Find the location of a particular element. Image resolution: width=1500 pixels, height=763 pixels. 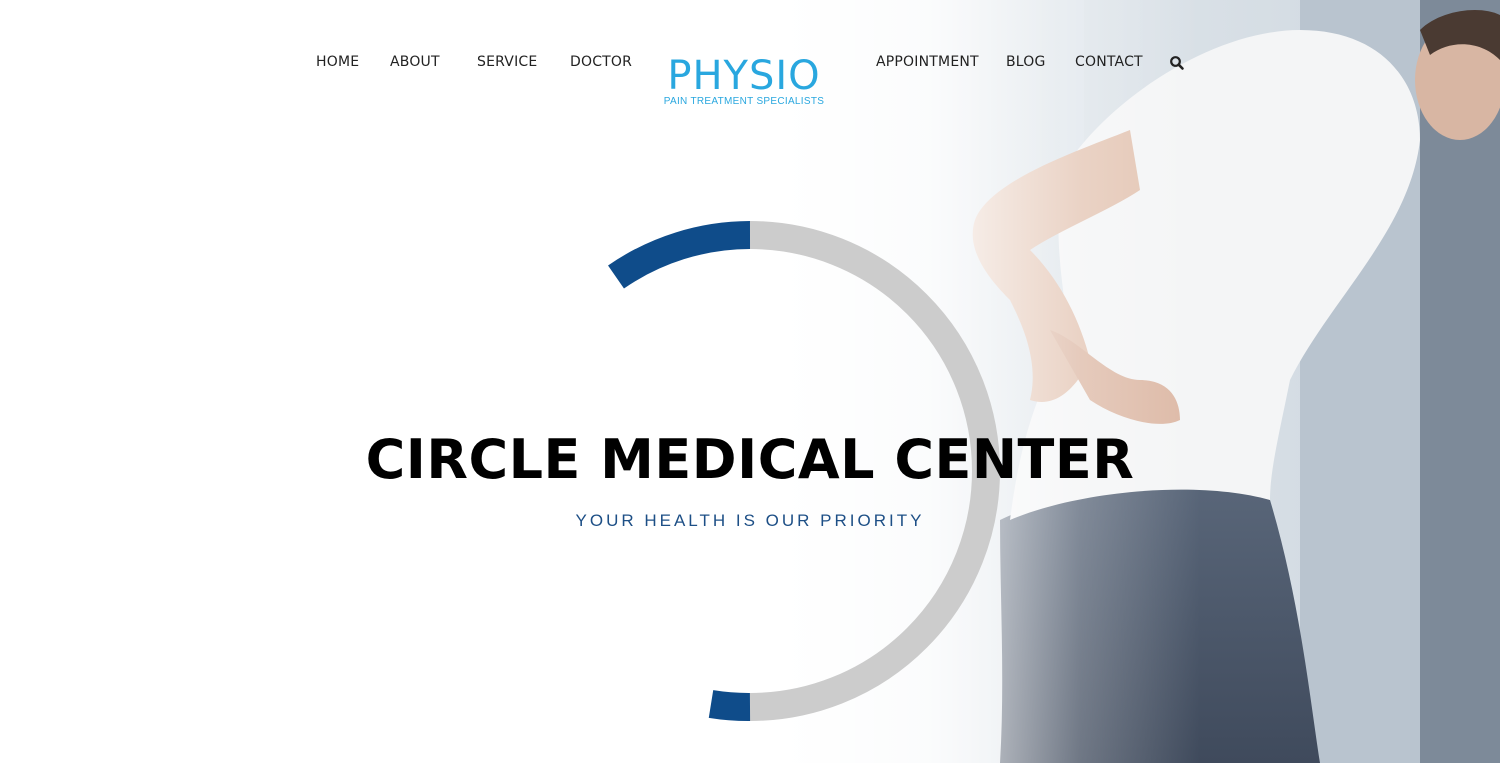

hero-subtitle: YOUR HEALTH IS OUR PRIORITY is located at coordinates (750, 520).